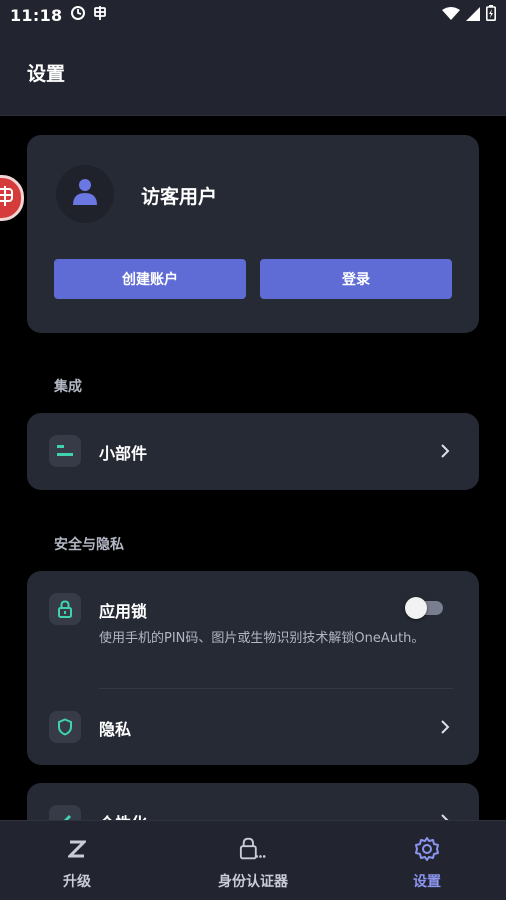 The image size is (506, 900). What do you see at coordinates (36, 15) in the screenshot?
I see `status-time: 11:18` at bounding box center [36, 15].